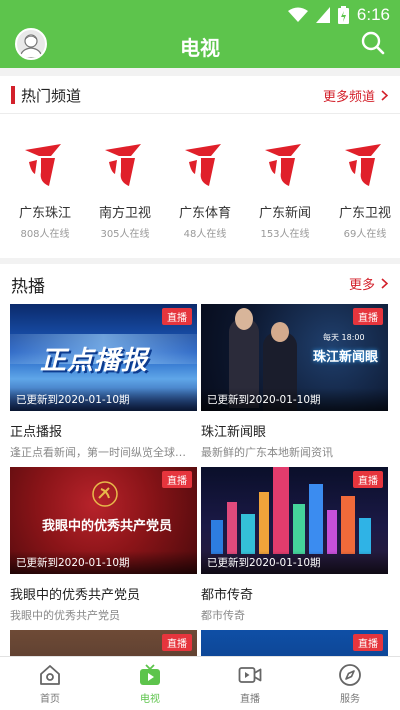  What do you see at coordinates (45, 234) in the screenshot?
I see `channel-viewers: 808人在线` at bounding box center [45, 234].